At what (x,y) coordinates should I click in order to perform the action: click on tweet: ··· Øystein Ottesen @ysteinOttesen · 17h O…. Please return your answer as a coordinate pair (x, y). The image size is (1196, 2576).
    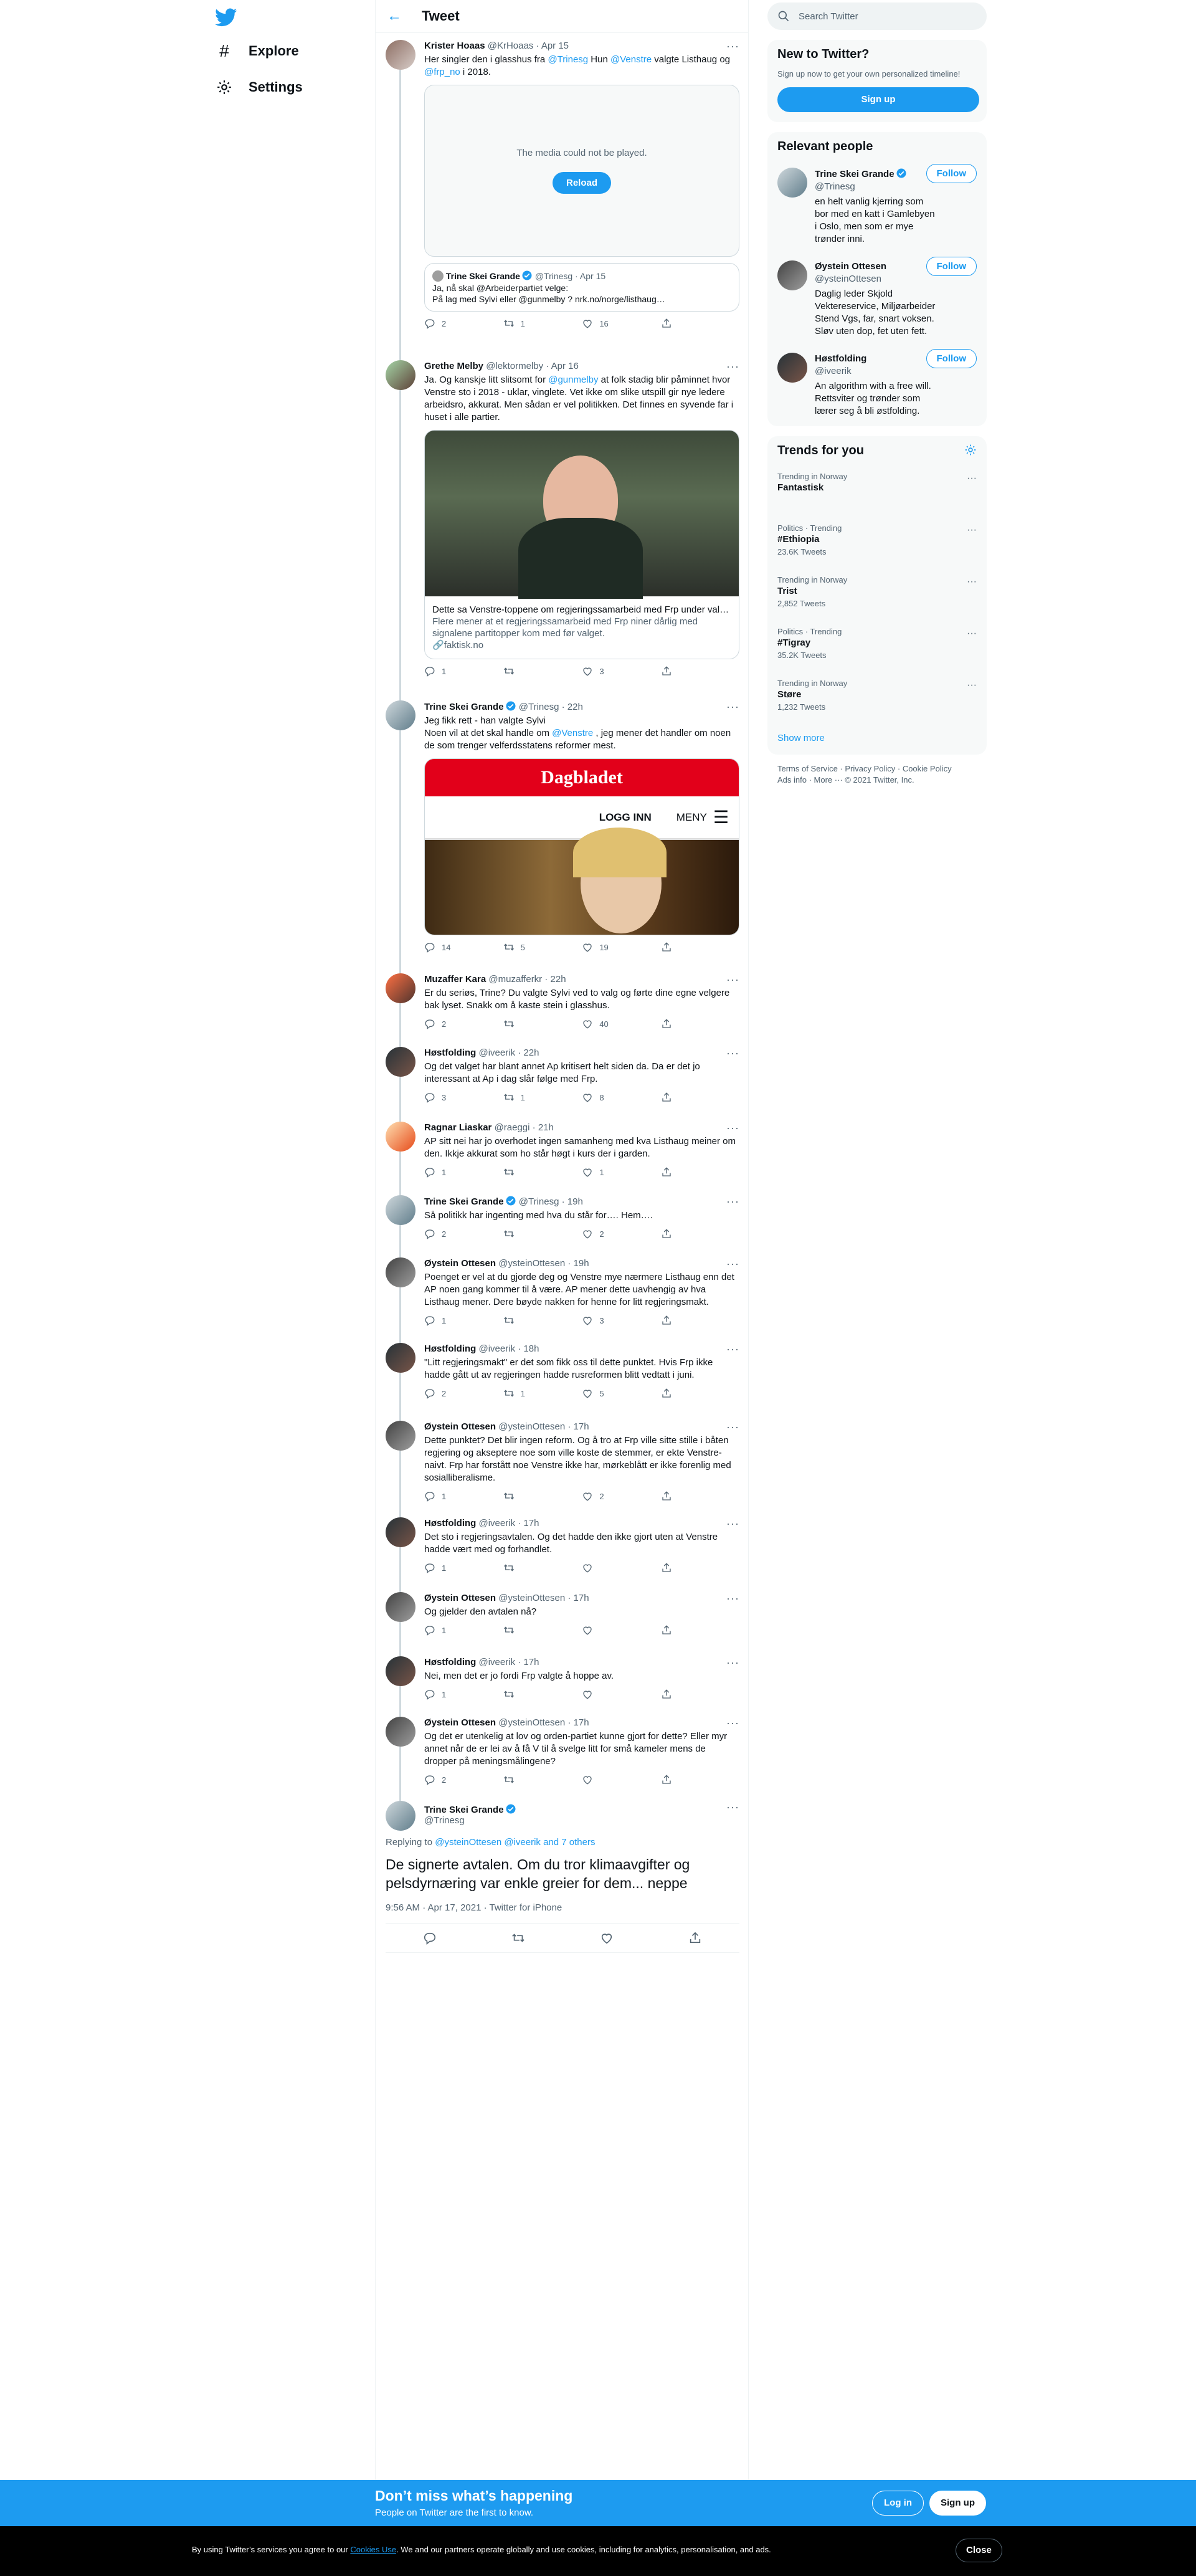
    Looking at the image, I should click on (562, 1614).